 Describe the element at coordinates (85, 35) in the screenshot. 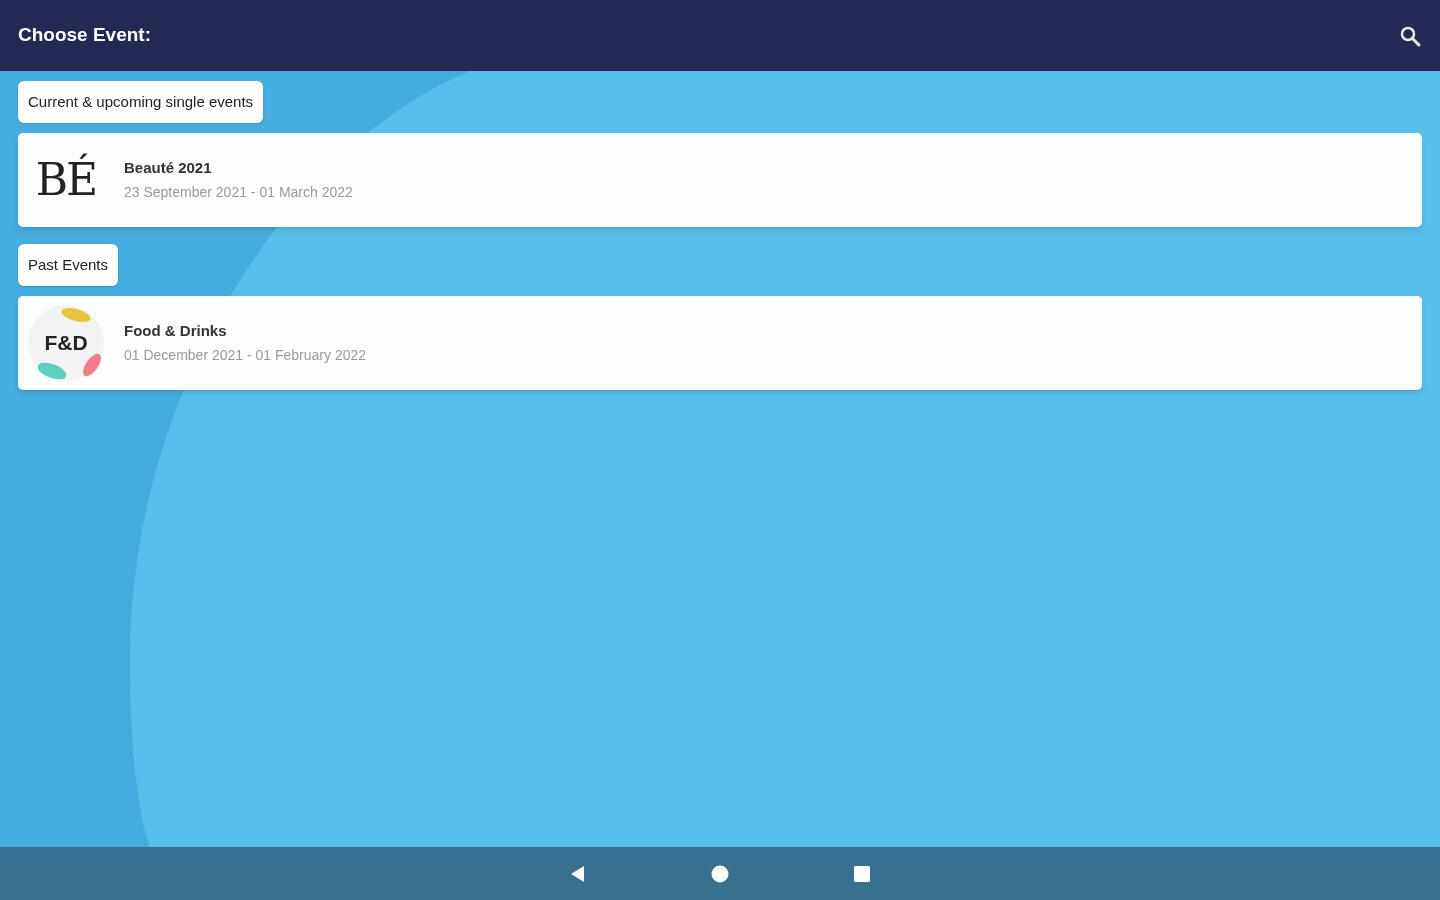

I see `app-bar-title: Choose Event:` at that location.